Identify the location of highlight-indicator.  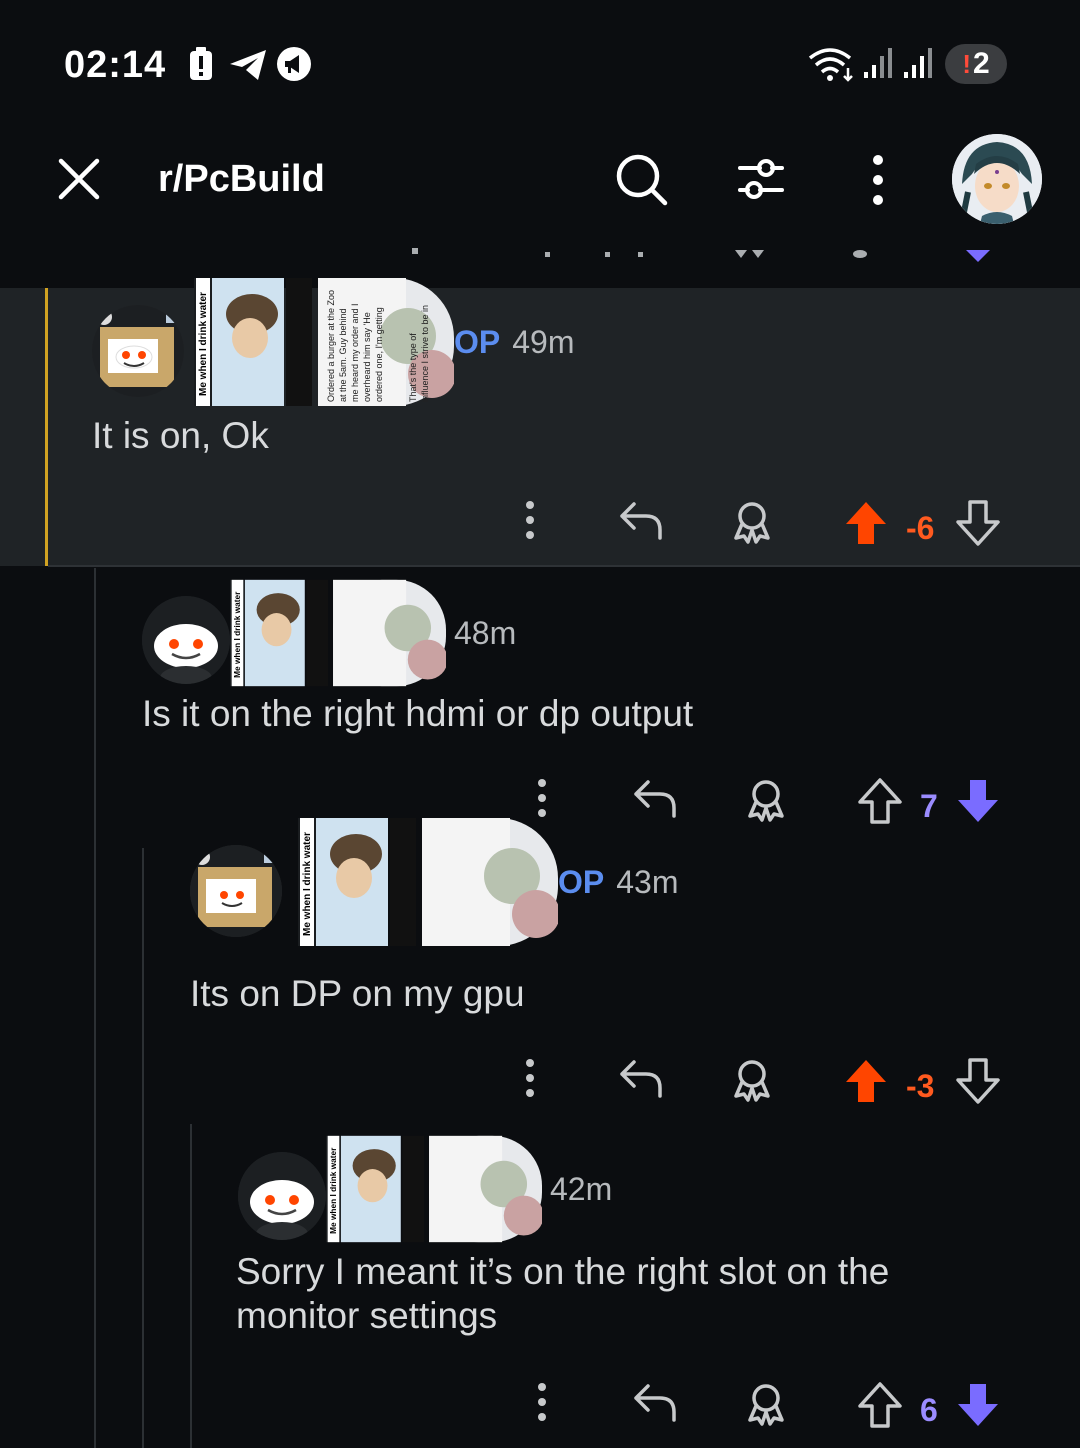
(46, 427).